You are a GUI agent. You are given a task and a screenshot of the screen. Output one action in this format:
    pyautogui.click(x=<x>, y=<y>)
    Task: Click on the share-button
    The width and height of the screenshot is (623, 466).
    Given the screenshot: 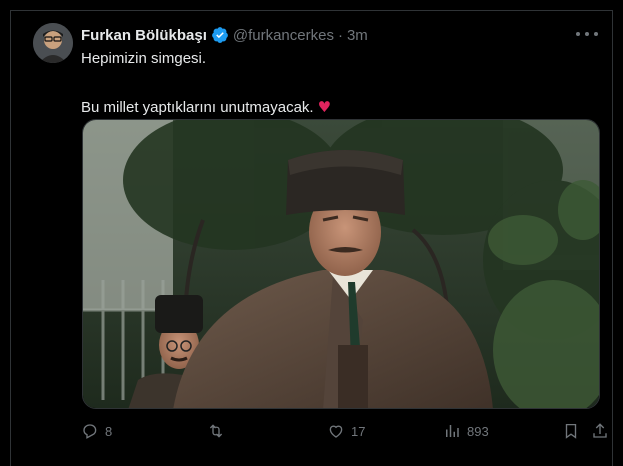 What is the action you would take?
    pyautogui.click(x=600, y=431)
    